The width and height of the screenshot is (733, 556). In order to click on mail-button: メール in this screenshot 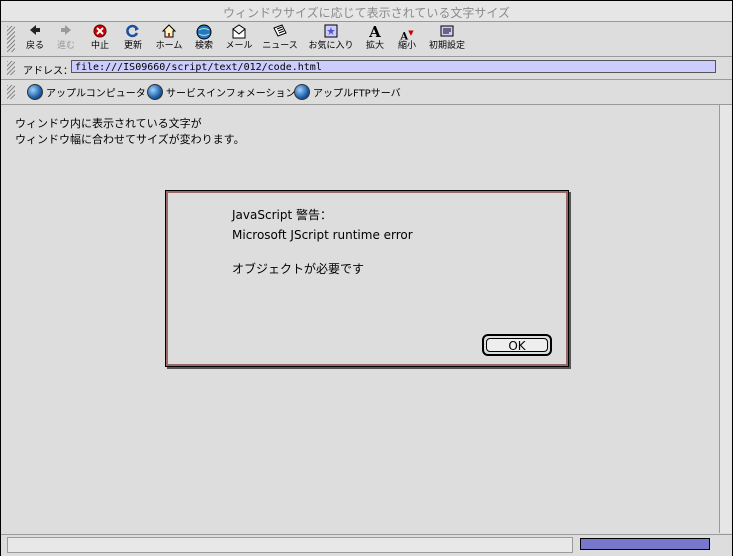, I will do `click(239, 39)`.